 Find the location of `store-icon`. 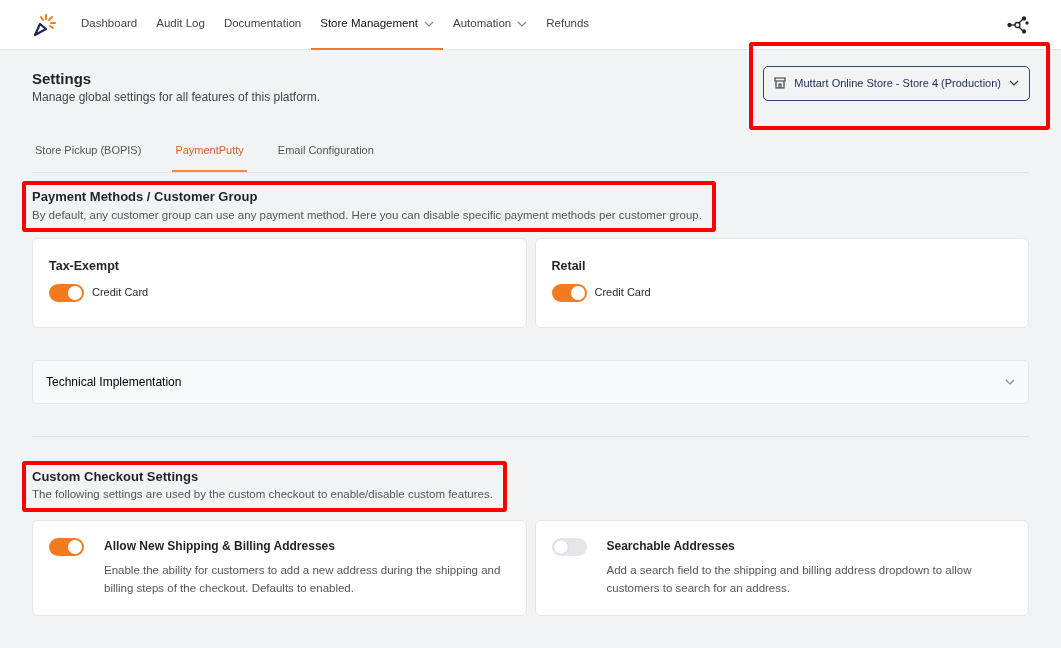

store-icon is located at coordinates (780, 83).